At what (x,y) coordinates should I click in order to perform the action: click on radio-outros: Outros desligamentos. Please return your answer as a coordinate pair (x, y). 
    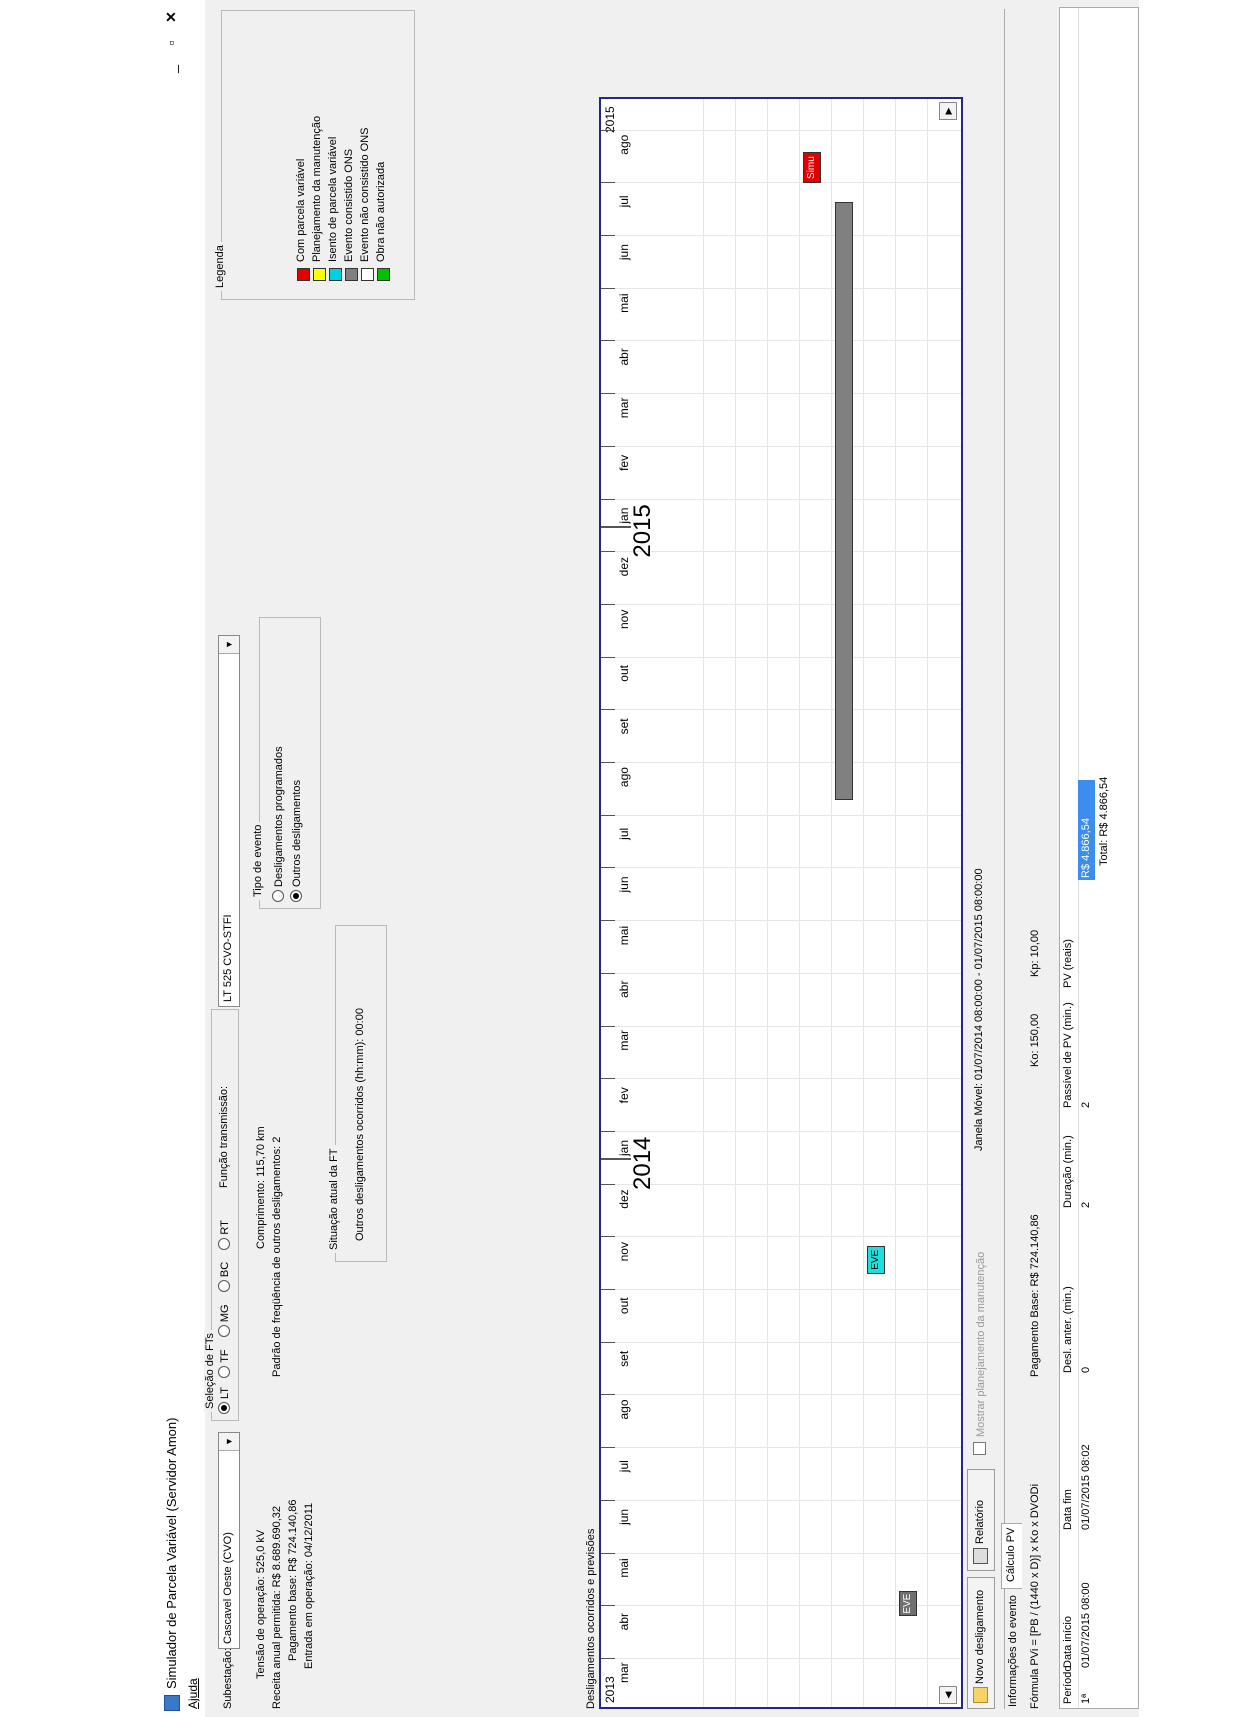
    Looking at the image, I should click on (296, 841).